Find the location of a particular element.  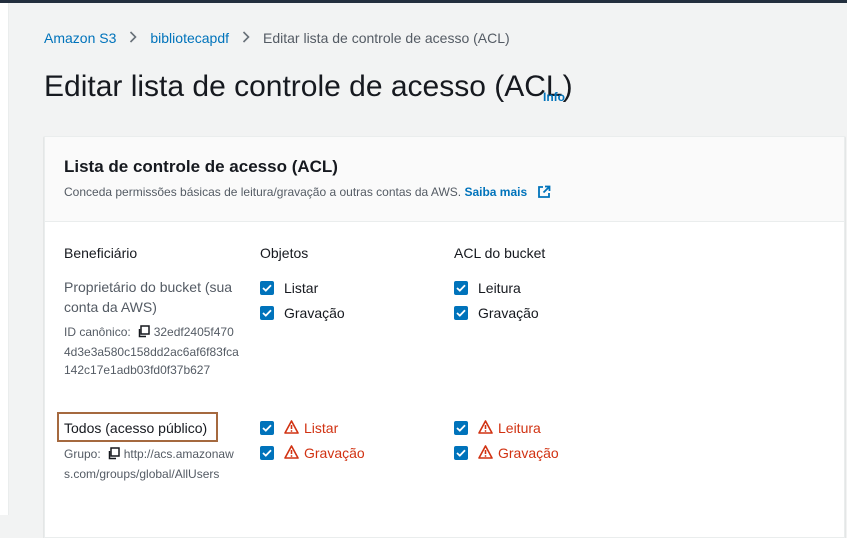

learn-more-link: Saiba mais is located at coordinates (507, 192).